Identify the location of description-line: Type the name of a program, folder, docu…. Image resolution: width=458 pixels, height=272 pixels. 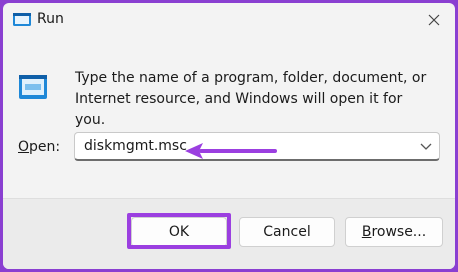
(251, 78).